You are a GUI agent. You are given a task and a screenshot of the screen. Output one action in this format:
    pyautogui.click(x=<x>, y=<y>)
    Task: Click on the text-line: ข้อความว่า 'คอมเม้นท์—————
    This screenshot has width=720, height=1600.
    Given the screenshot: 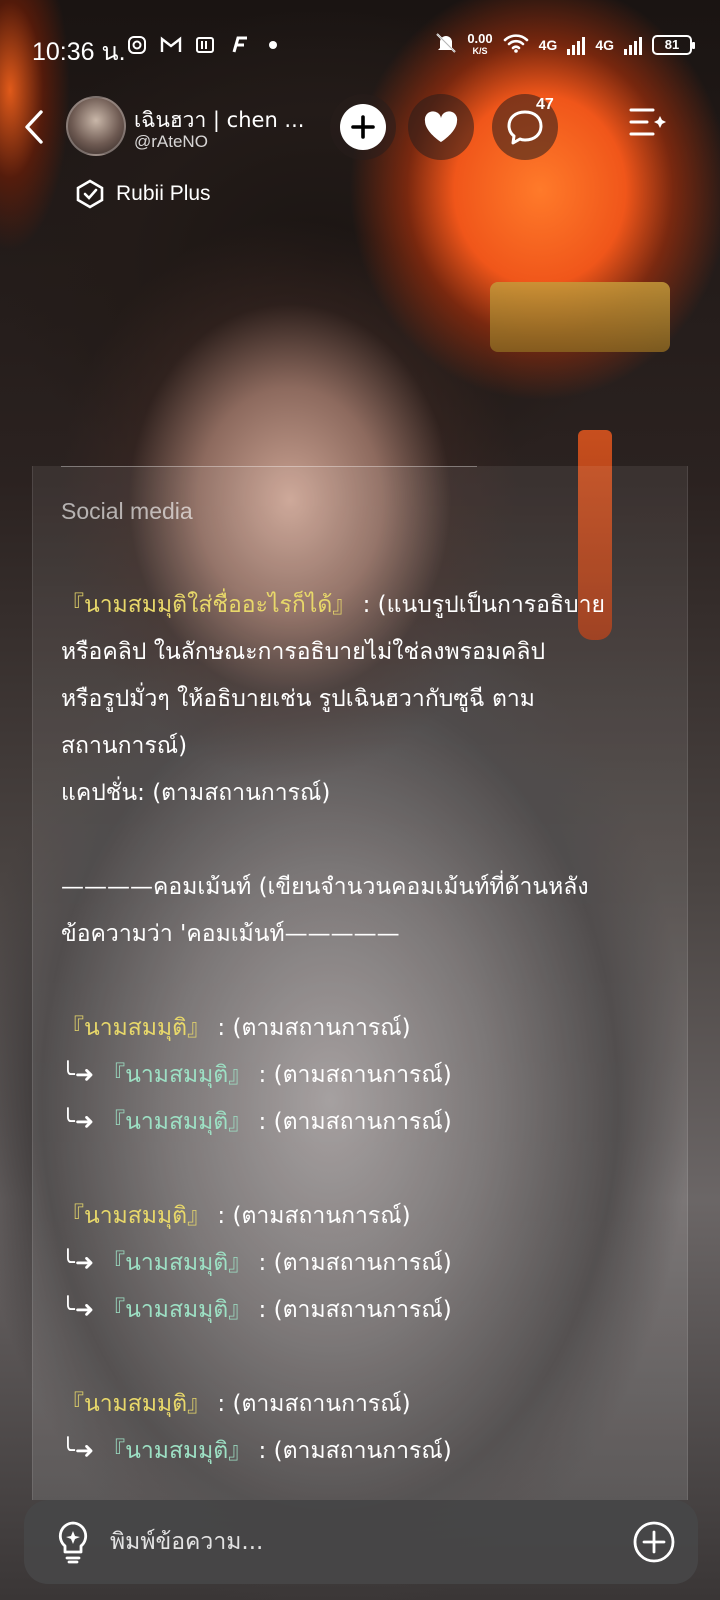 What is the action you would take?
    pyautogui.click(x=230, y=934)
    